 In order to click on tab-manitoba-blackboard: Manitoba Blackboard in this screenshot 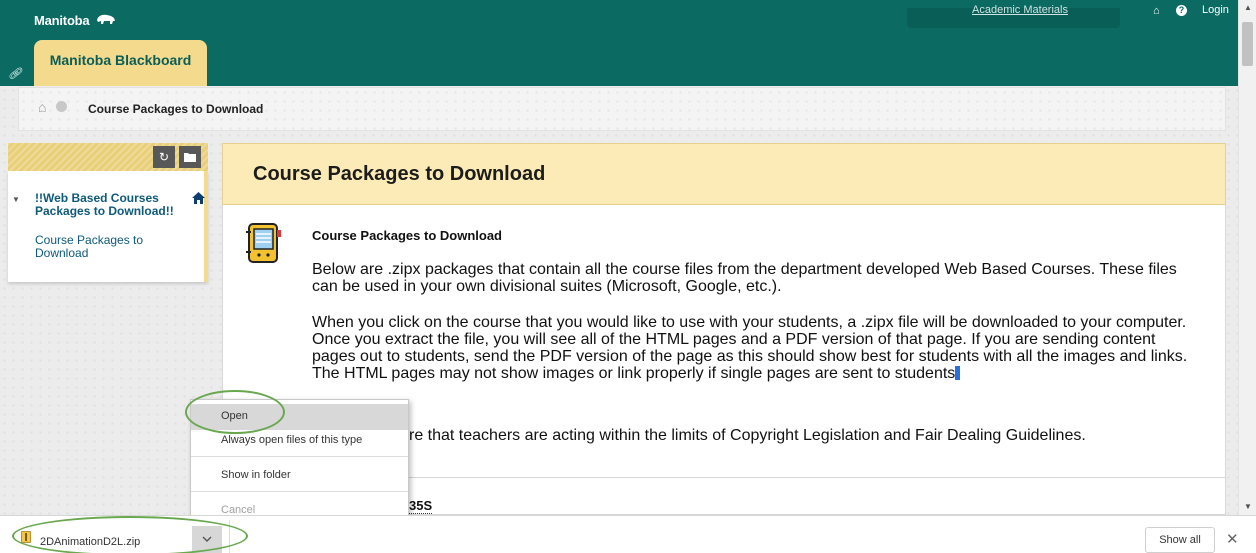, I will do `click(120, 63)`.